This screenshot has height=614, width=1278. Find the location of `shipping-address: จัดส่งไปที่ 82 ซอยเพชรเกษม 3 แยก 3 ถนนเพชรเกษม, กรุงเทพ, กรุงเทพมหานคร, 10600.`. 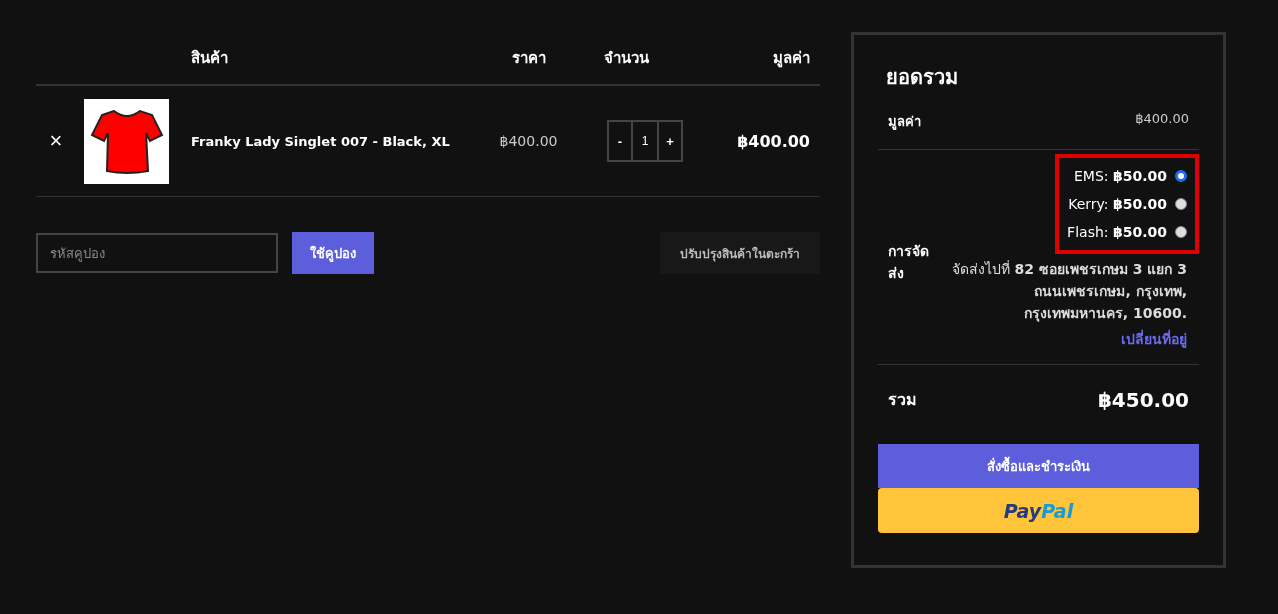

shipping-address: จัดส่งไปที่ 82 ซอยเพชรเกษม 3 แยก 3 ถนนเพชรเกษม, กรุงเทพ, กรุงเทพมหานคร, 10600. is located at coordinates (1069, 291).